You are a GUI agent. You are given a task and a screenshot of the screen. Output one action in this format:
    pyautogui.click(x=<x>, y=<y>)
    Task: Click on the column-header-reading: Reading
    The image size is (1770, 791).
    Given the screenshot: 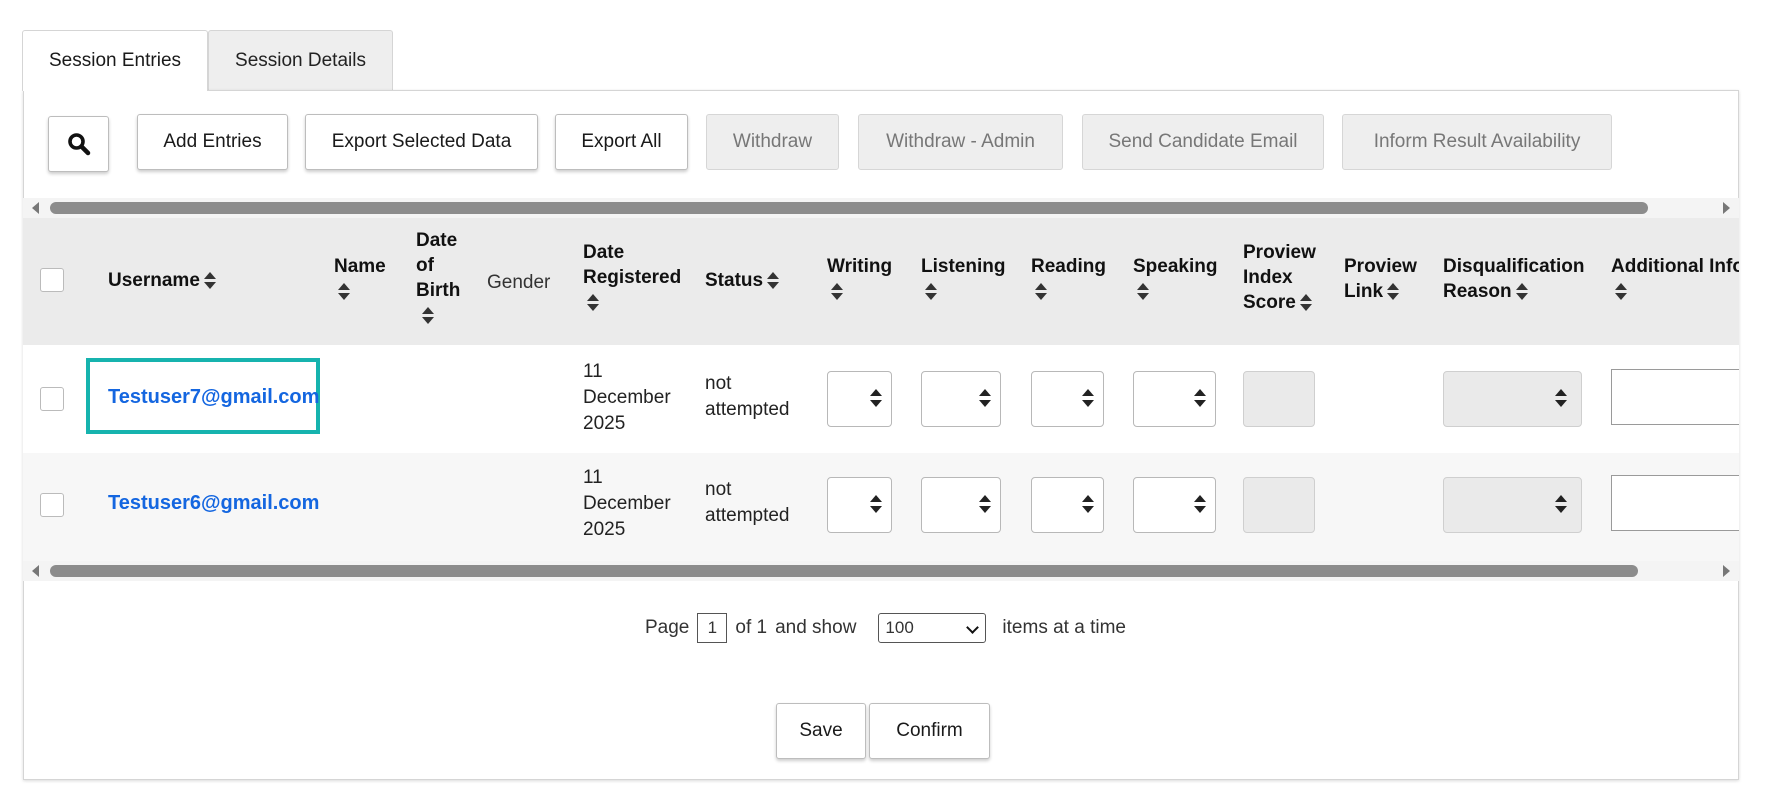 What is the action you would take?
    pyautogui.click(x=1068, y=279)
    